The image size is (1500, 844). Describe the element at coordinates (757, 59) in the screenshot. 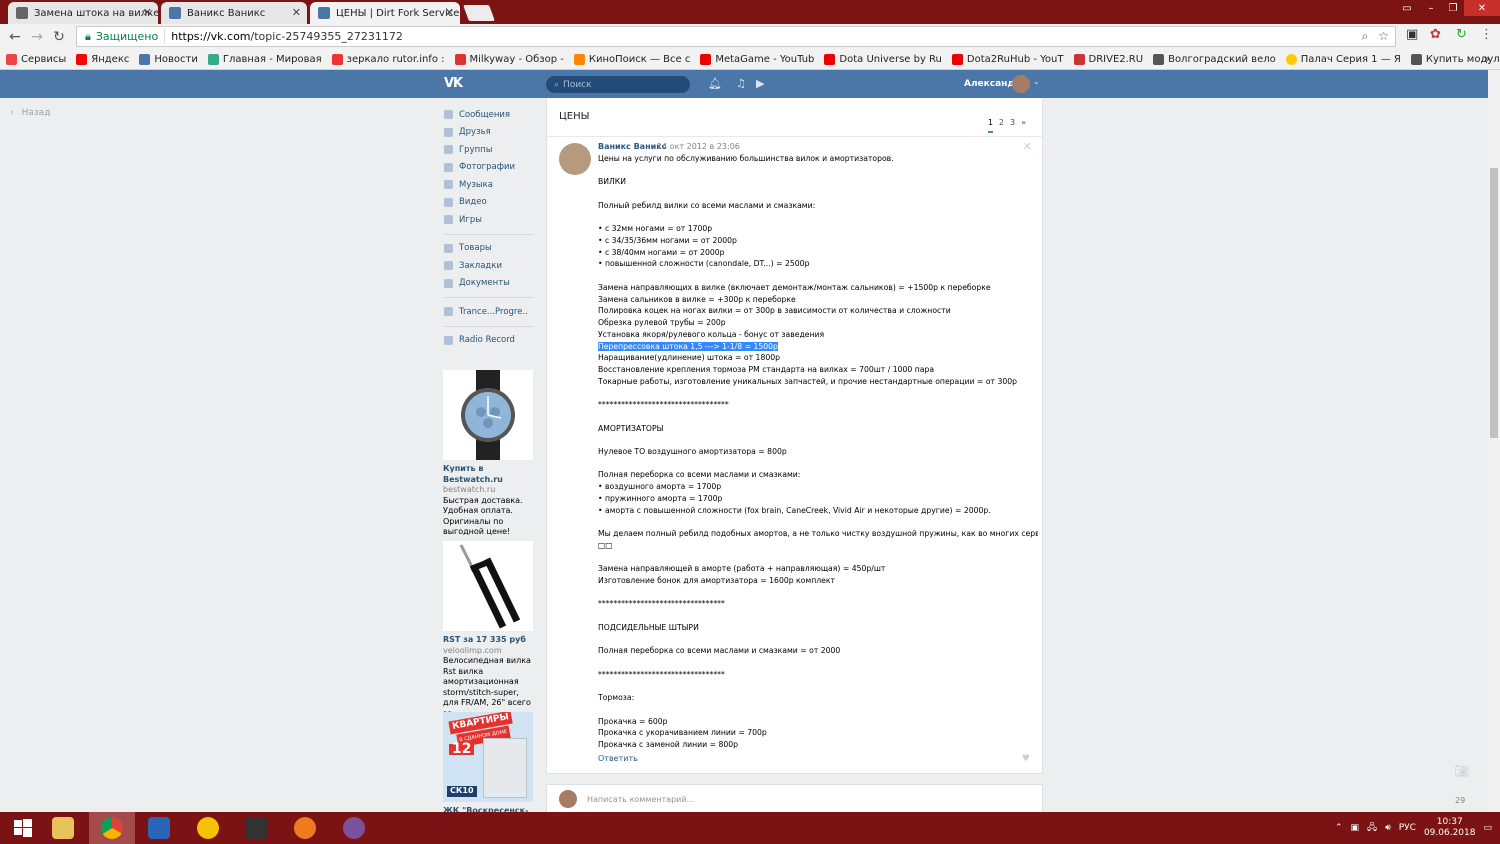

I see `bookmark-item: MetaGame - YouTub` at that location.